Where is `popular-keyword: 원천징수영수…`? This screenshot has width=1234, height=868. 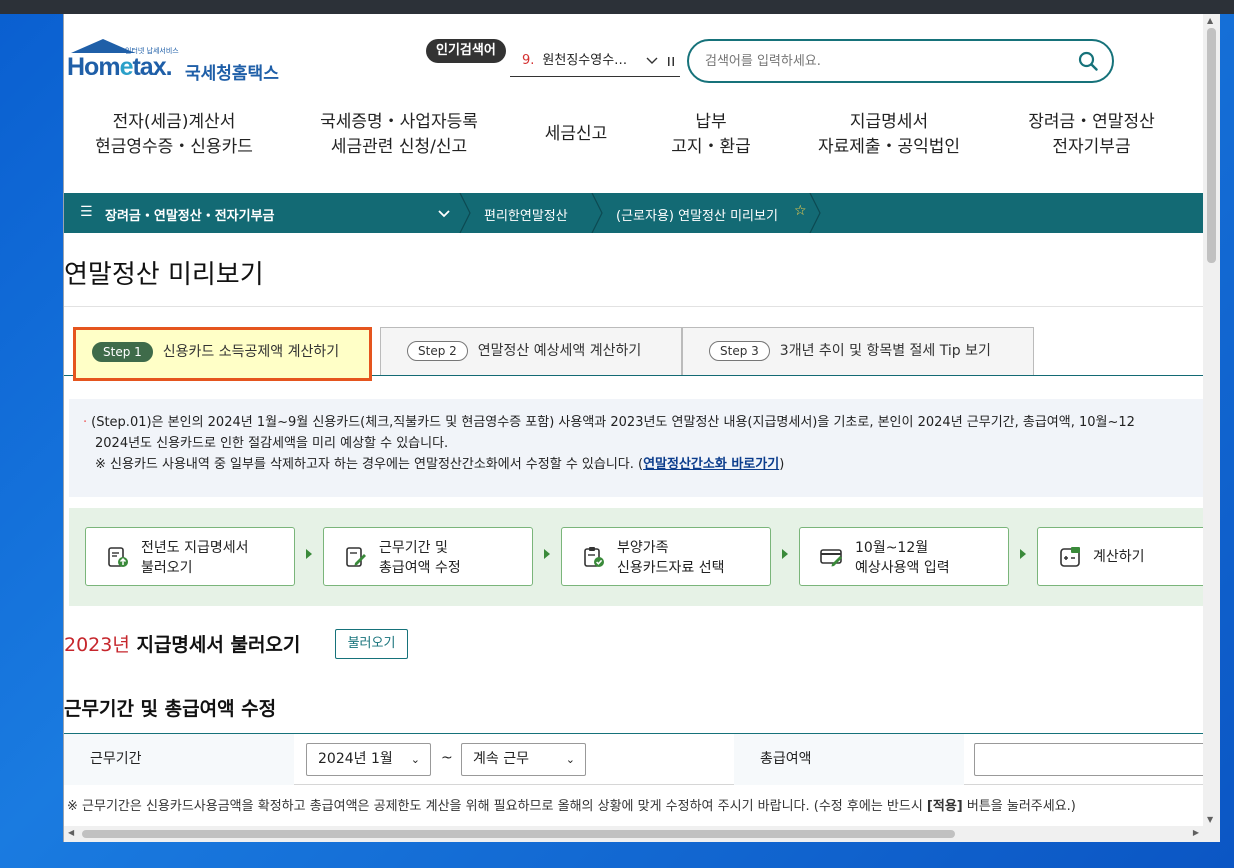 popular-keyword: 원천징수영수… is located at coordinates (585, 60).